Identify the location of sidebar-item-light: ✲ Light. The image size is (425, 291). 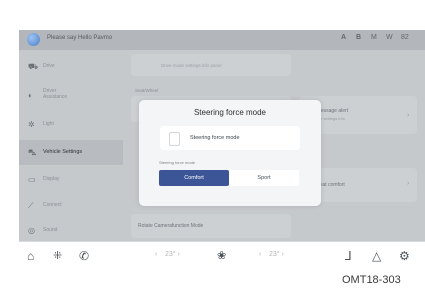
(71, 124).